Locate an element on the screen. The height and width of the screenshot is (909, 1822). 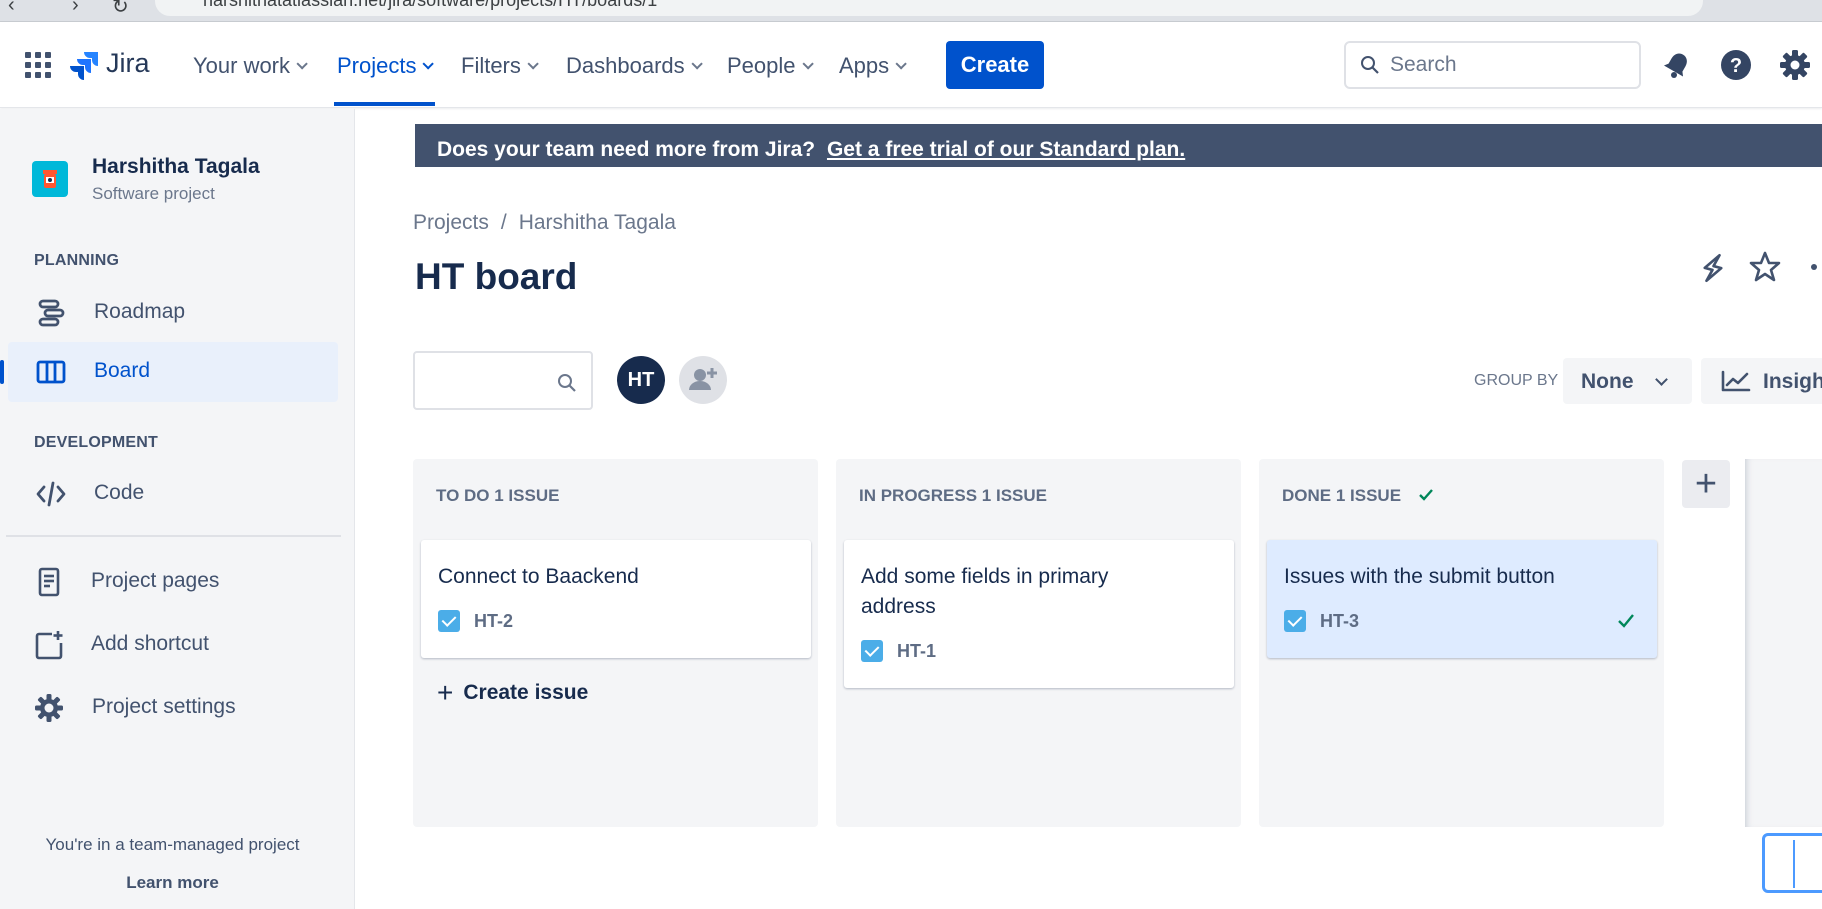
nav-your-work: Your work is located at coordinates (250, 66).